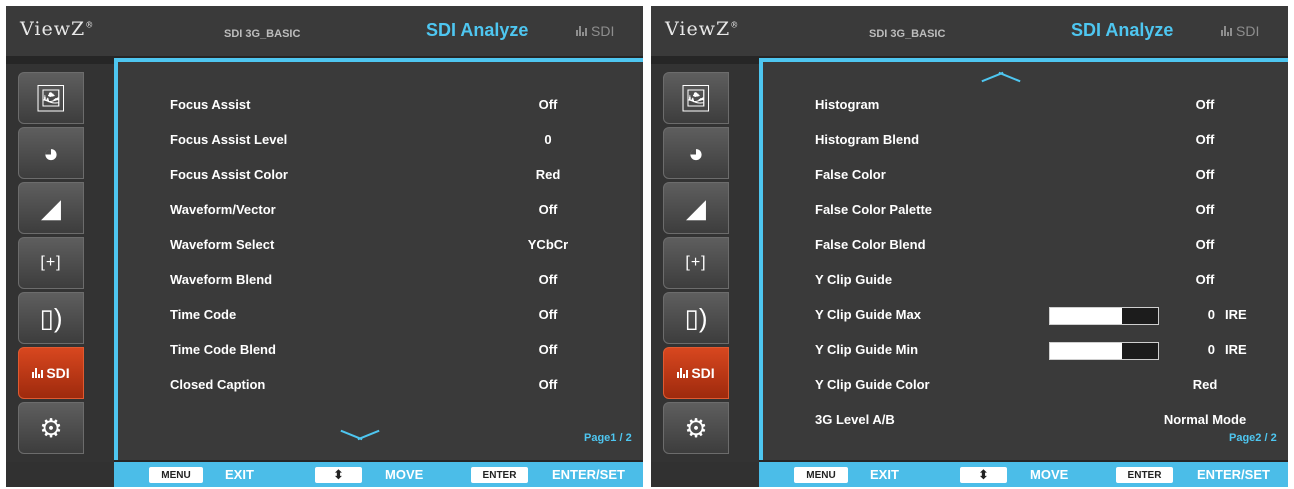  What do you see at coordinates (854, 279) in the screenshot?
I see `setting-label: Y Clip Guide` at bounding box center [854, 279].